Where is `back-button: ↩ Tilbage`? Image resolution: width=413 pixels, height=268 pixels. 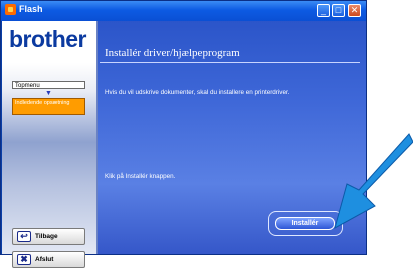
back-button: ↩ Tilbage is located at coordinates (48, 236).